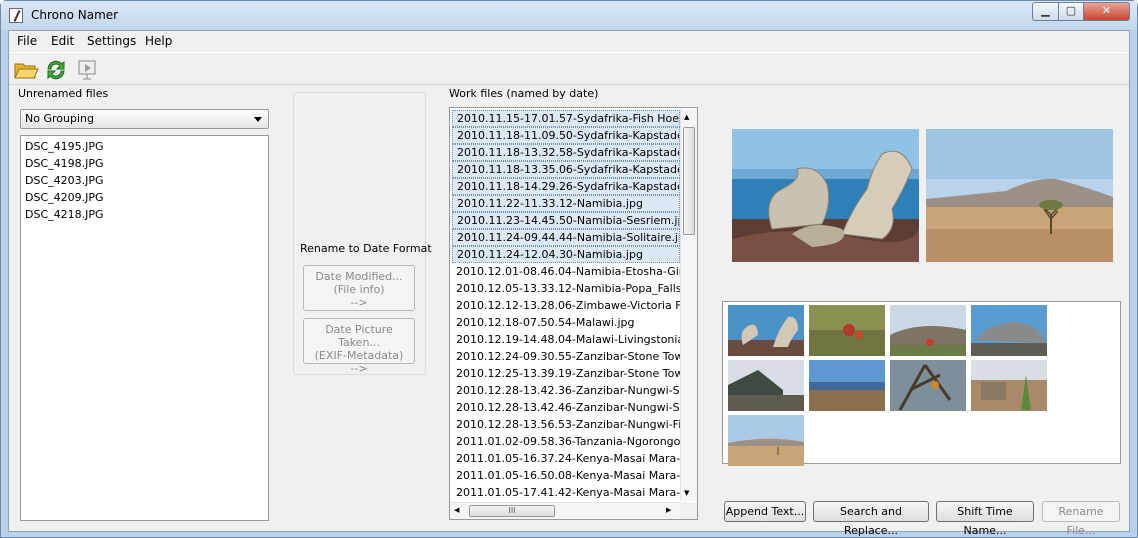  I want to click on work-file-item: 2010.11.23-14.45.50-Namibia-Sesriem.jpg, so click(566, 220).